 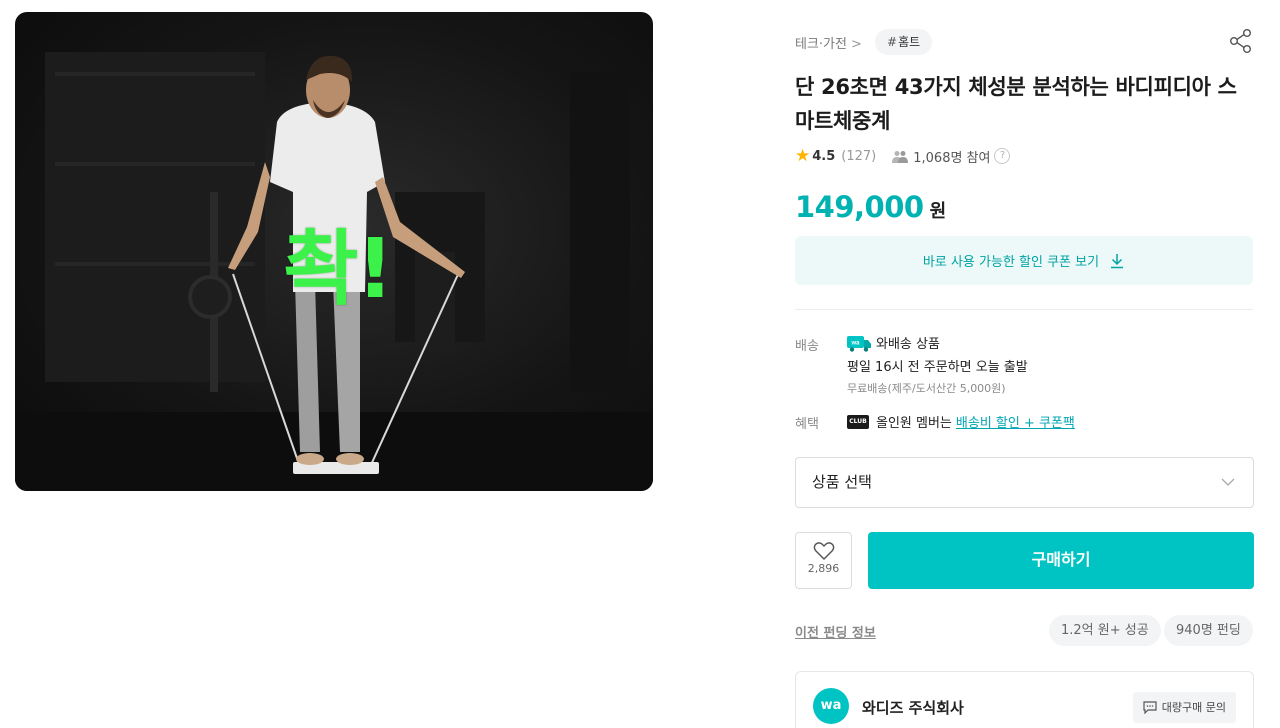 What do you see at coordinates (1117, 260) in the screenshot?
I see `download-icon` at bounding box center [1117, 260].